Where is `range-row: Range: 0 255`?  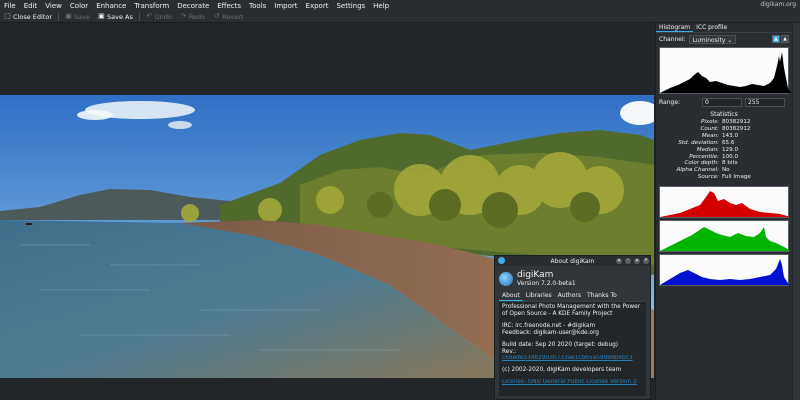
range-row: Range: 0 255 is located at coordinates (724, 102).